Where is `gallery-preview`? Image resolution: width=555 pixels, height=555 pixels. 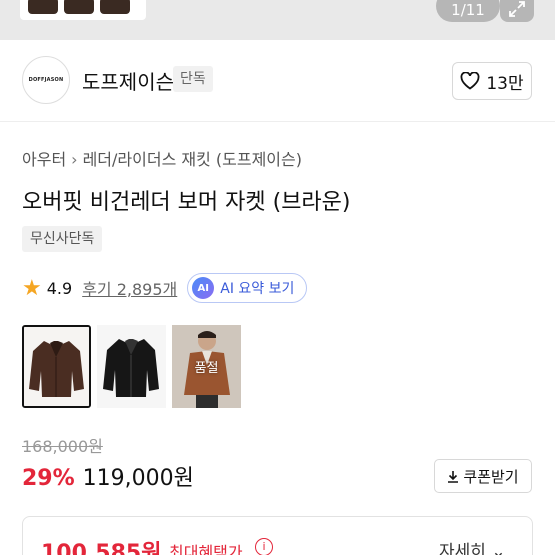 gallery-preview is located at coordinates (83, 10).